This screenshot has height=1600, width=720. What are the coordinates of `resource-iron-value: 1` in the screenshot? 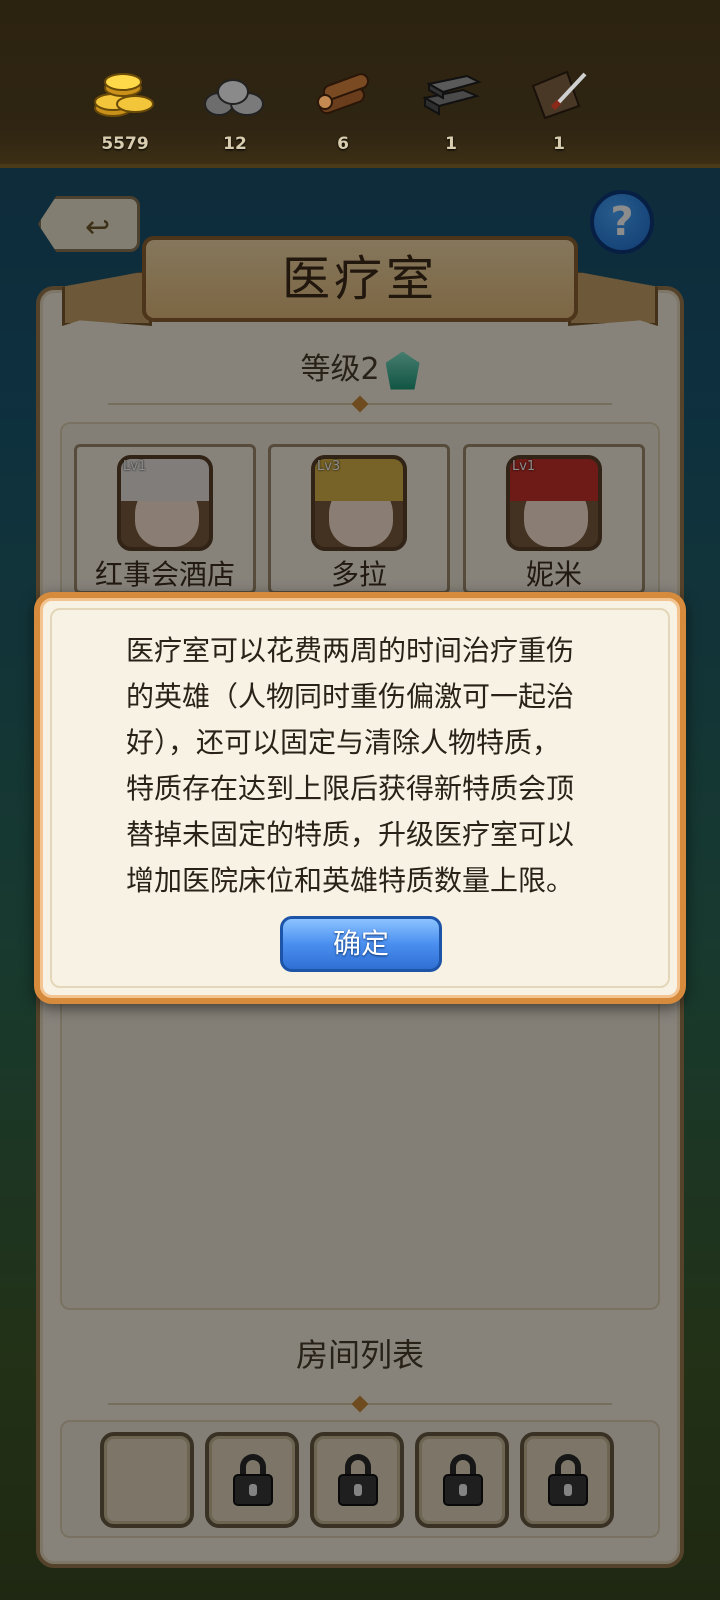 It's located at (451, 144).